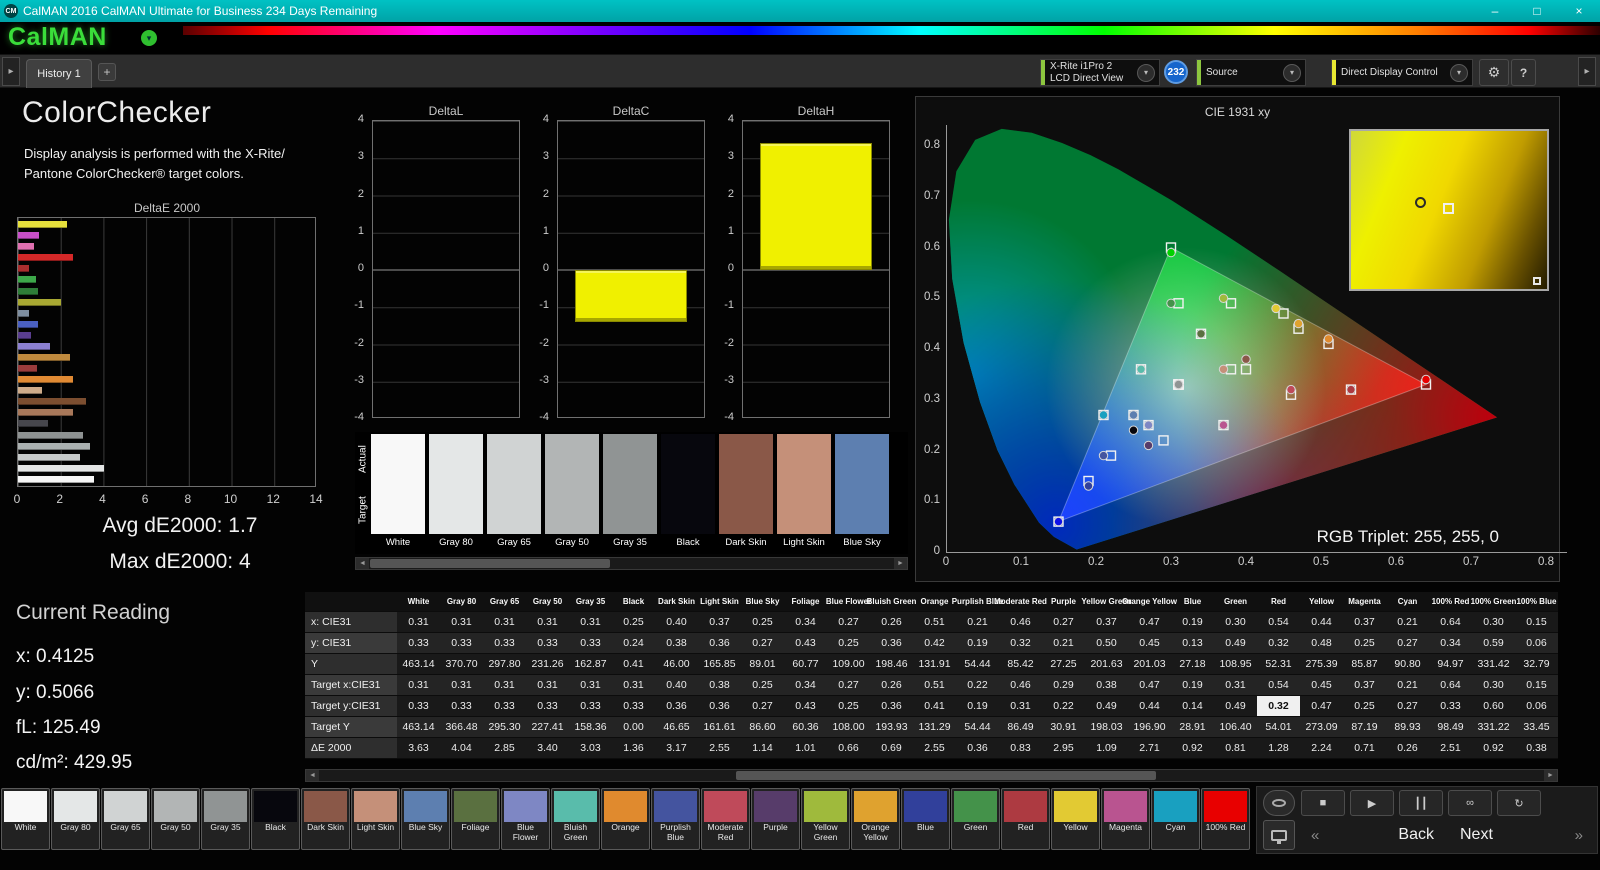 Image resolution: width=1600 pixels, height=870 pixels. Describe the element at coordinates (1519, 803) in the screenshot. I see `refresh-button: ↻` at that location.